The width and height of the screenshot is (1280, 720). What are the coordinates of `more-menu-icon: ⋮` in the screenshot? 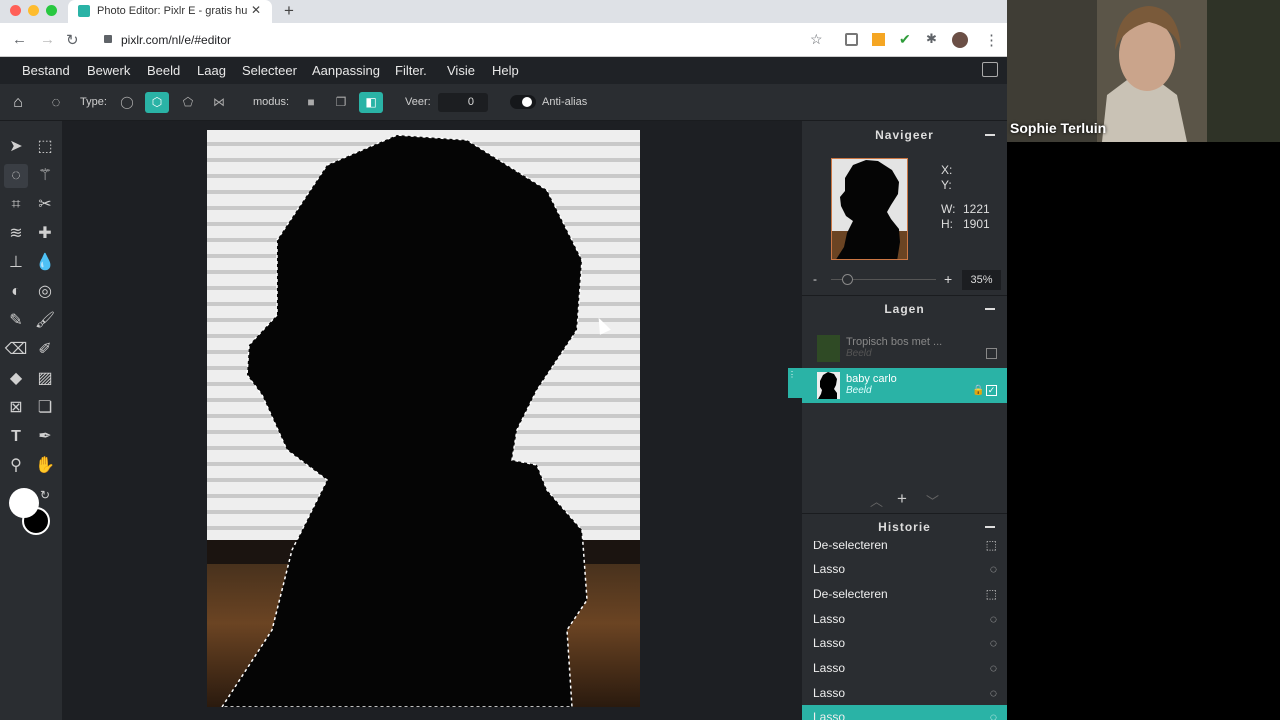 It's located at (991, 40).